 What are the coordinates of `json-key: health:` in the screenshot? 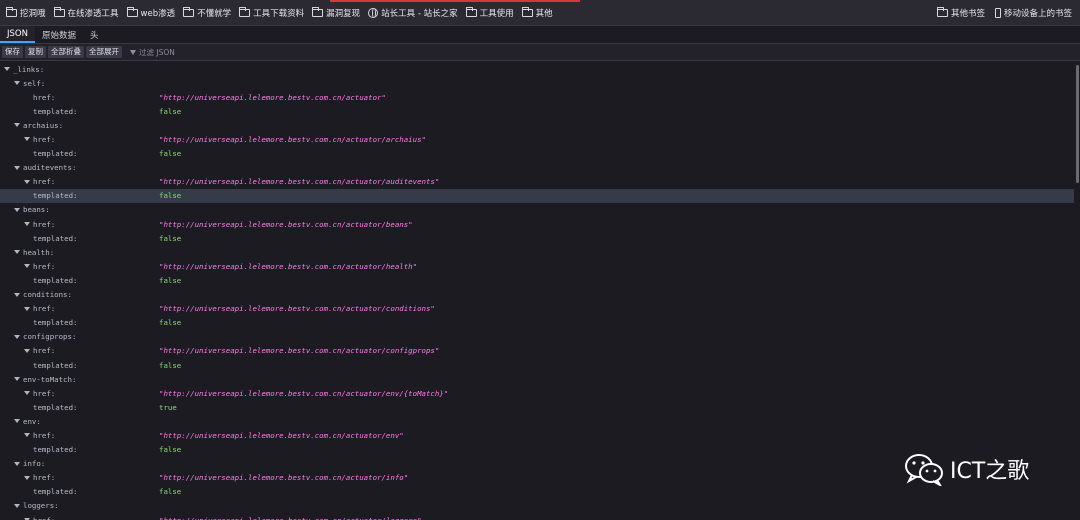 It's located at (39, 252).